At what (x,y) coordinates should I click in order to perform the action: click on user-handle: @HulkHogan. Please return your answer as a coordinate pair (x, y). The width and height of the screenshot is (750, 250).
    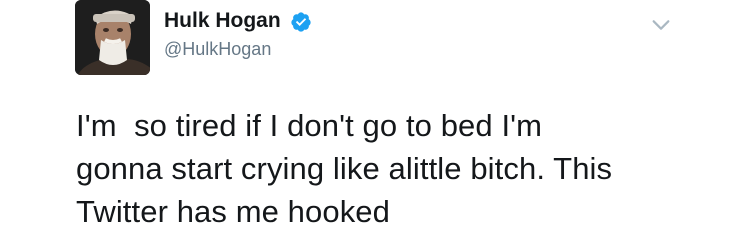
    Looking at the image, I should click on (217, 49).